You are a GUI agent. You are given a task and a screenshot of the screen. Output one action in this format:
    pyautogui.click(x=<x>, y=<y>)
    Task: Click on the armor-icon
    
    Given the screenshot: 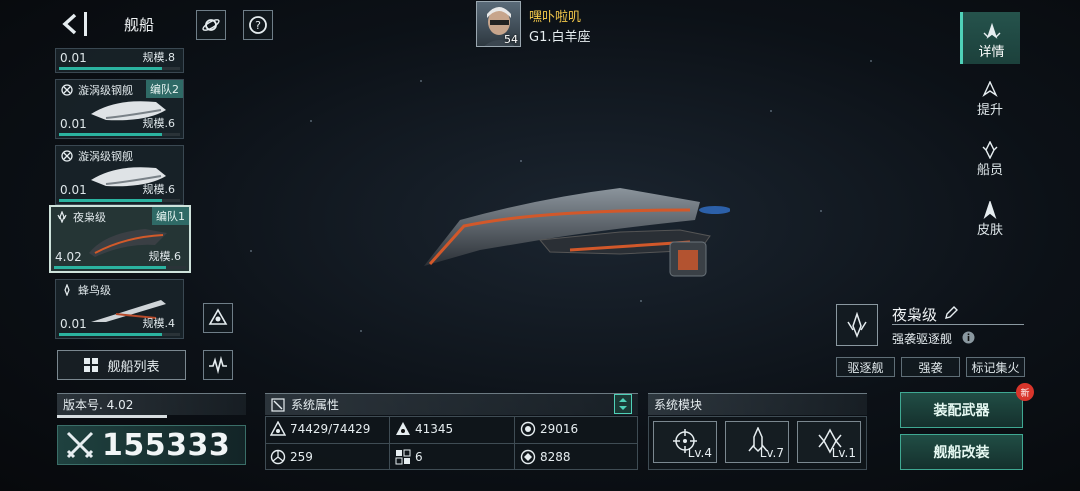 What is the action you would take?
    pyautogui.click(x=278, y=428)
    